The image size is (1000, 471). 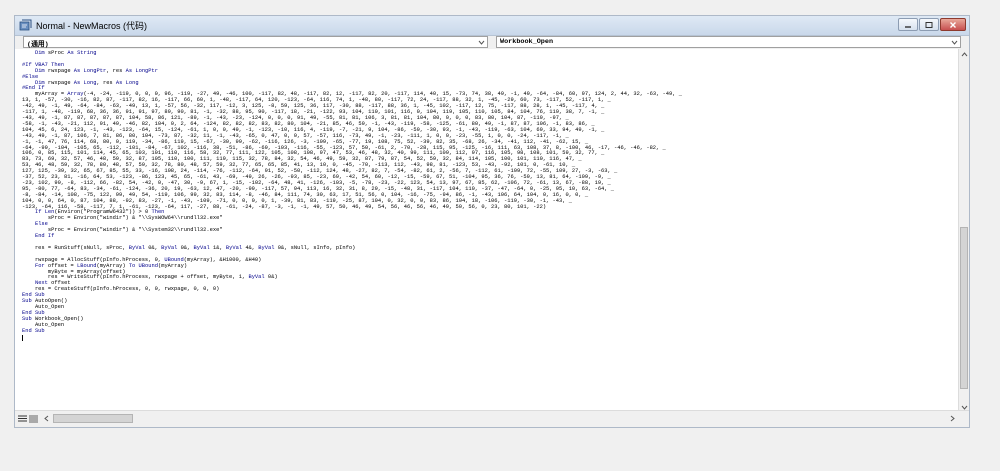 I want to click on title-bar: Normal - NewMacros (代码), so click(x=492, y=26).